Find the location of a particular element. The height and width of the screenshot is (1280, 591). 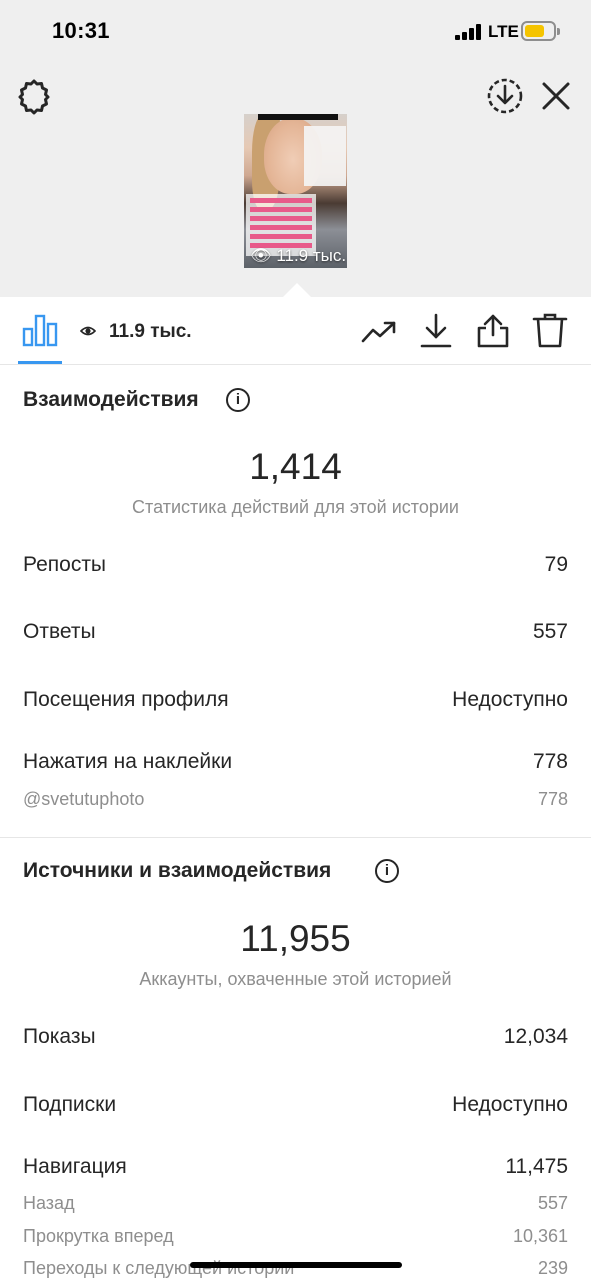

trend-icon is located at coordinates (379, 331).